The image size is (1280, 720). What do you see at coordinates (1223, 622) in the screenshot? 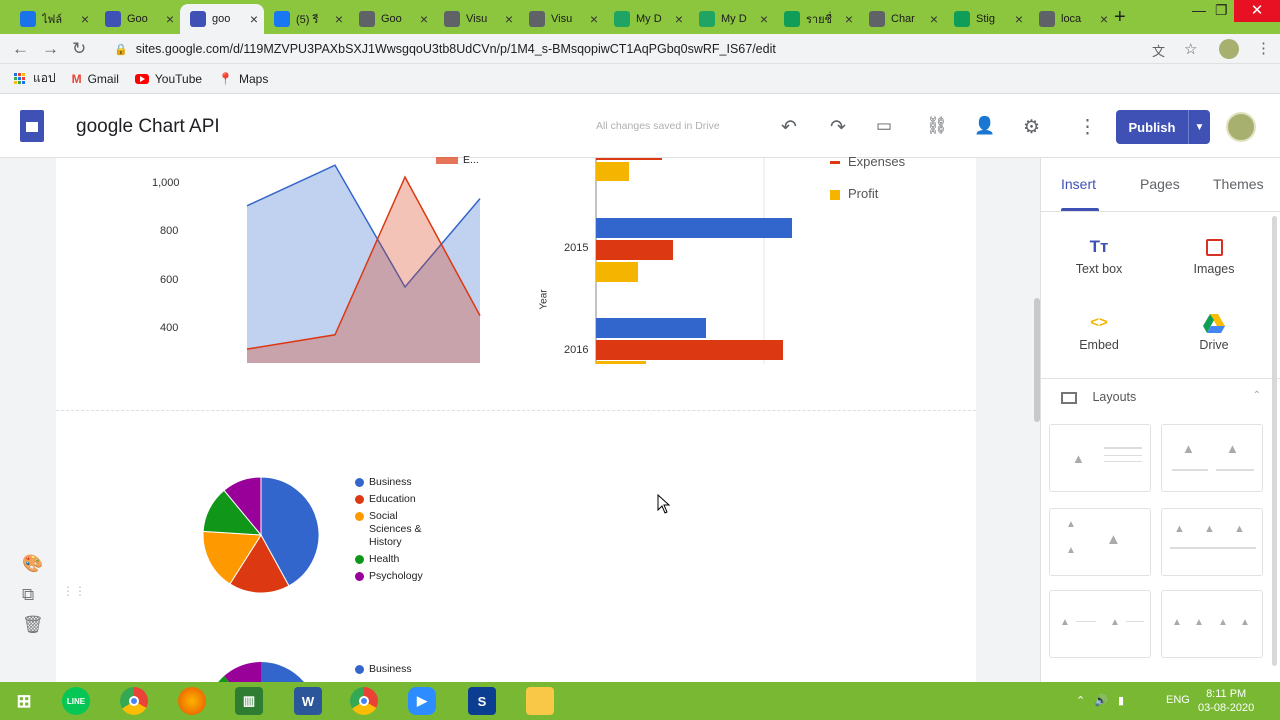
I see `mountain-icon: ▲` at bounding box center [1223, 622].